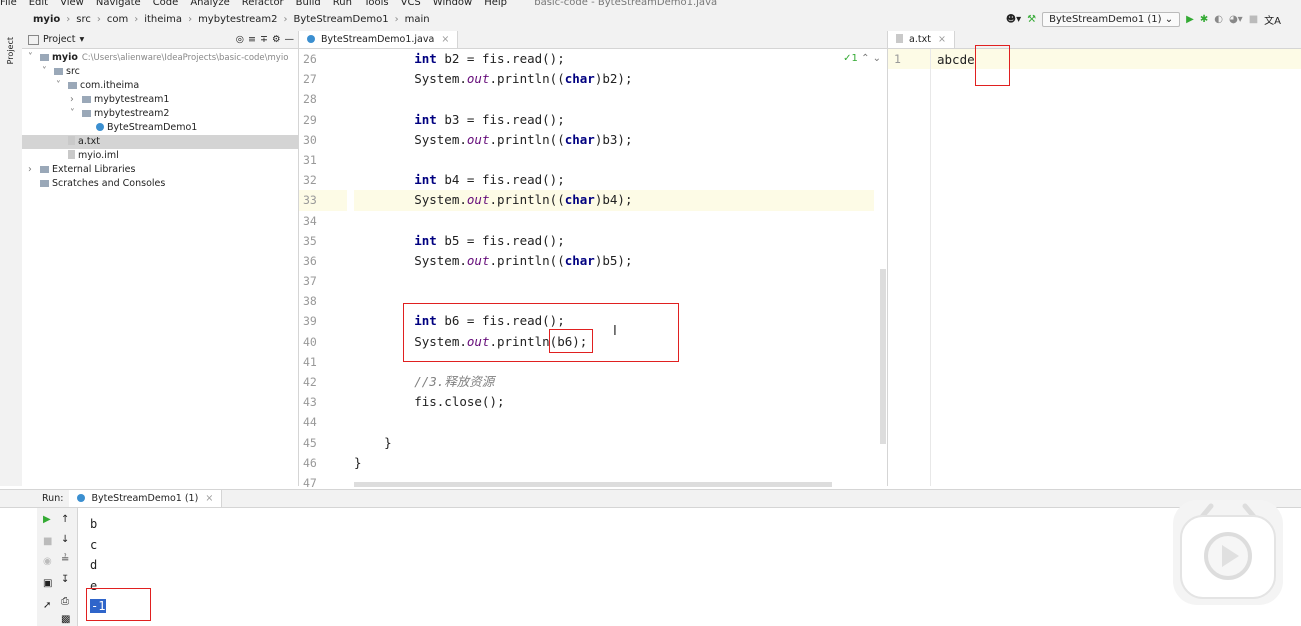  I want to click on breadcrumb-item: itheima, so click(163, 19).